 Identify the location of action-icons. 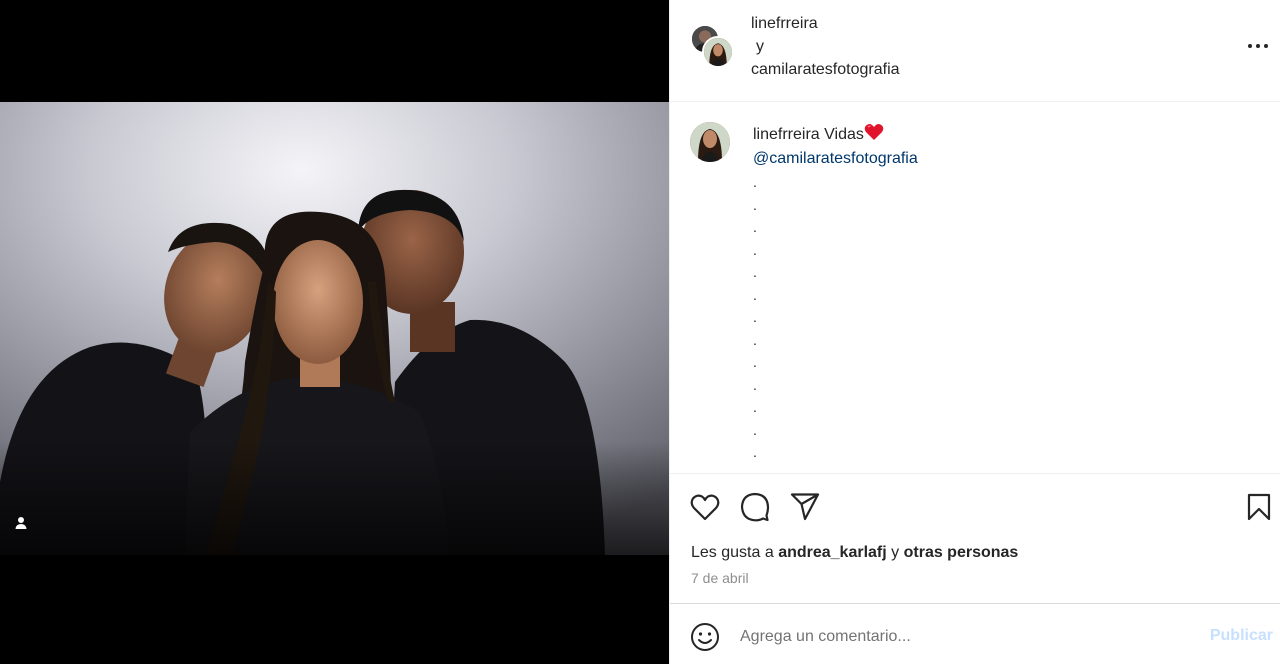
(755, 507).